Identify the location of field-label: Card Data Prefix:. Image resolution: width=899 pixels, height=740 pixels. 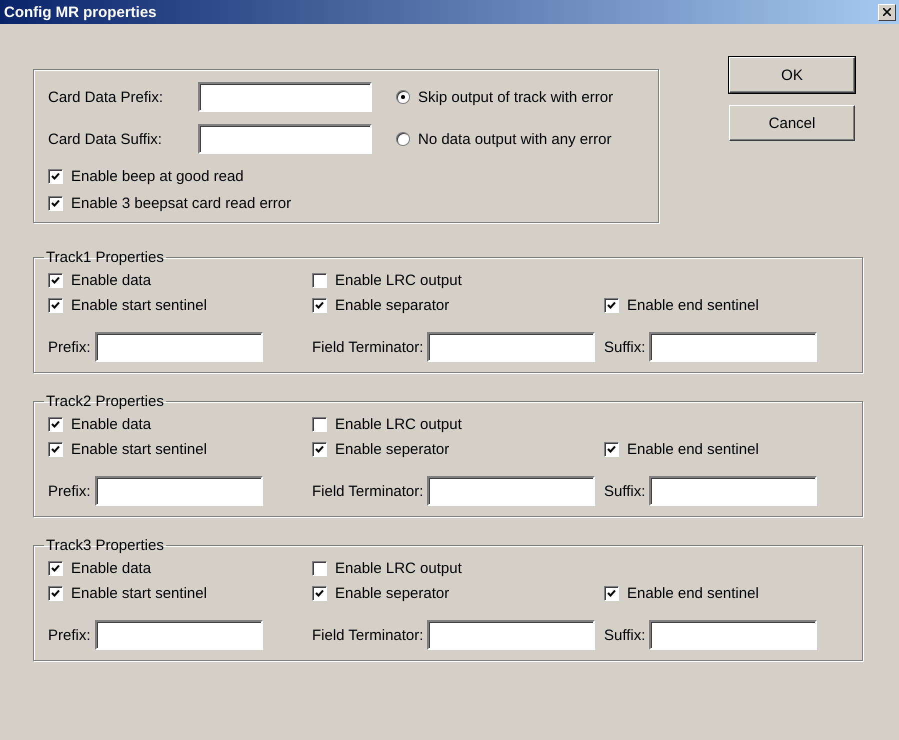
(106, 97).